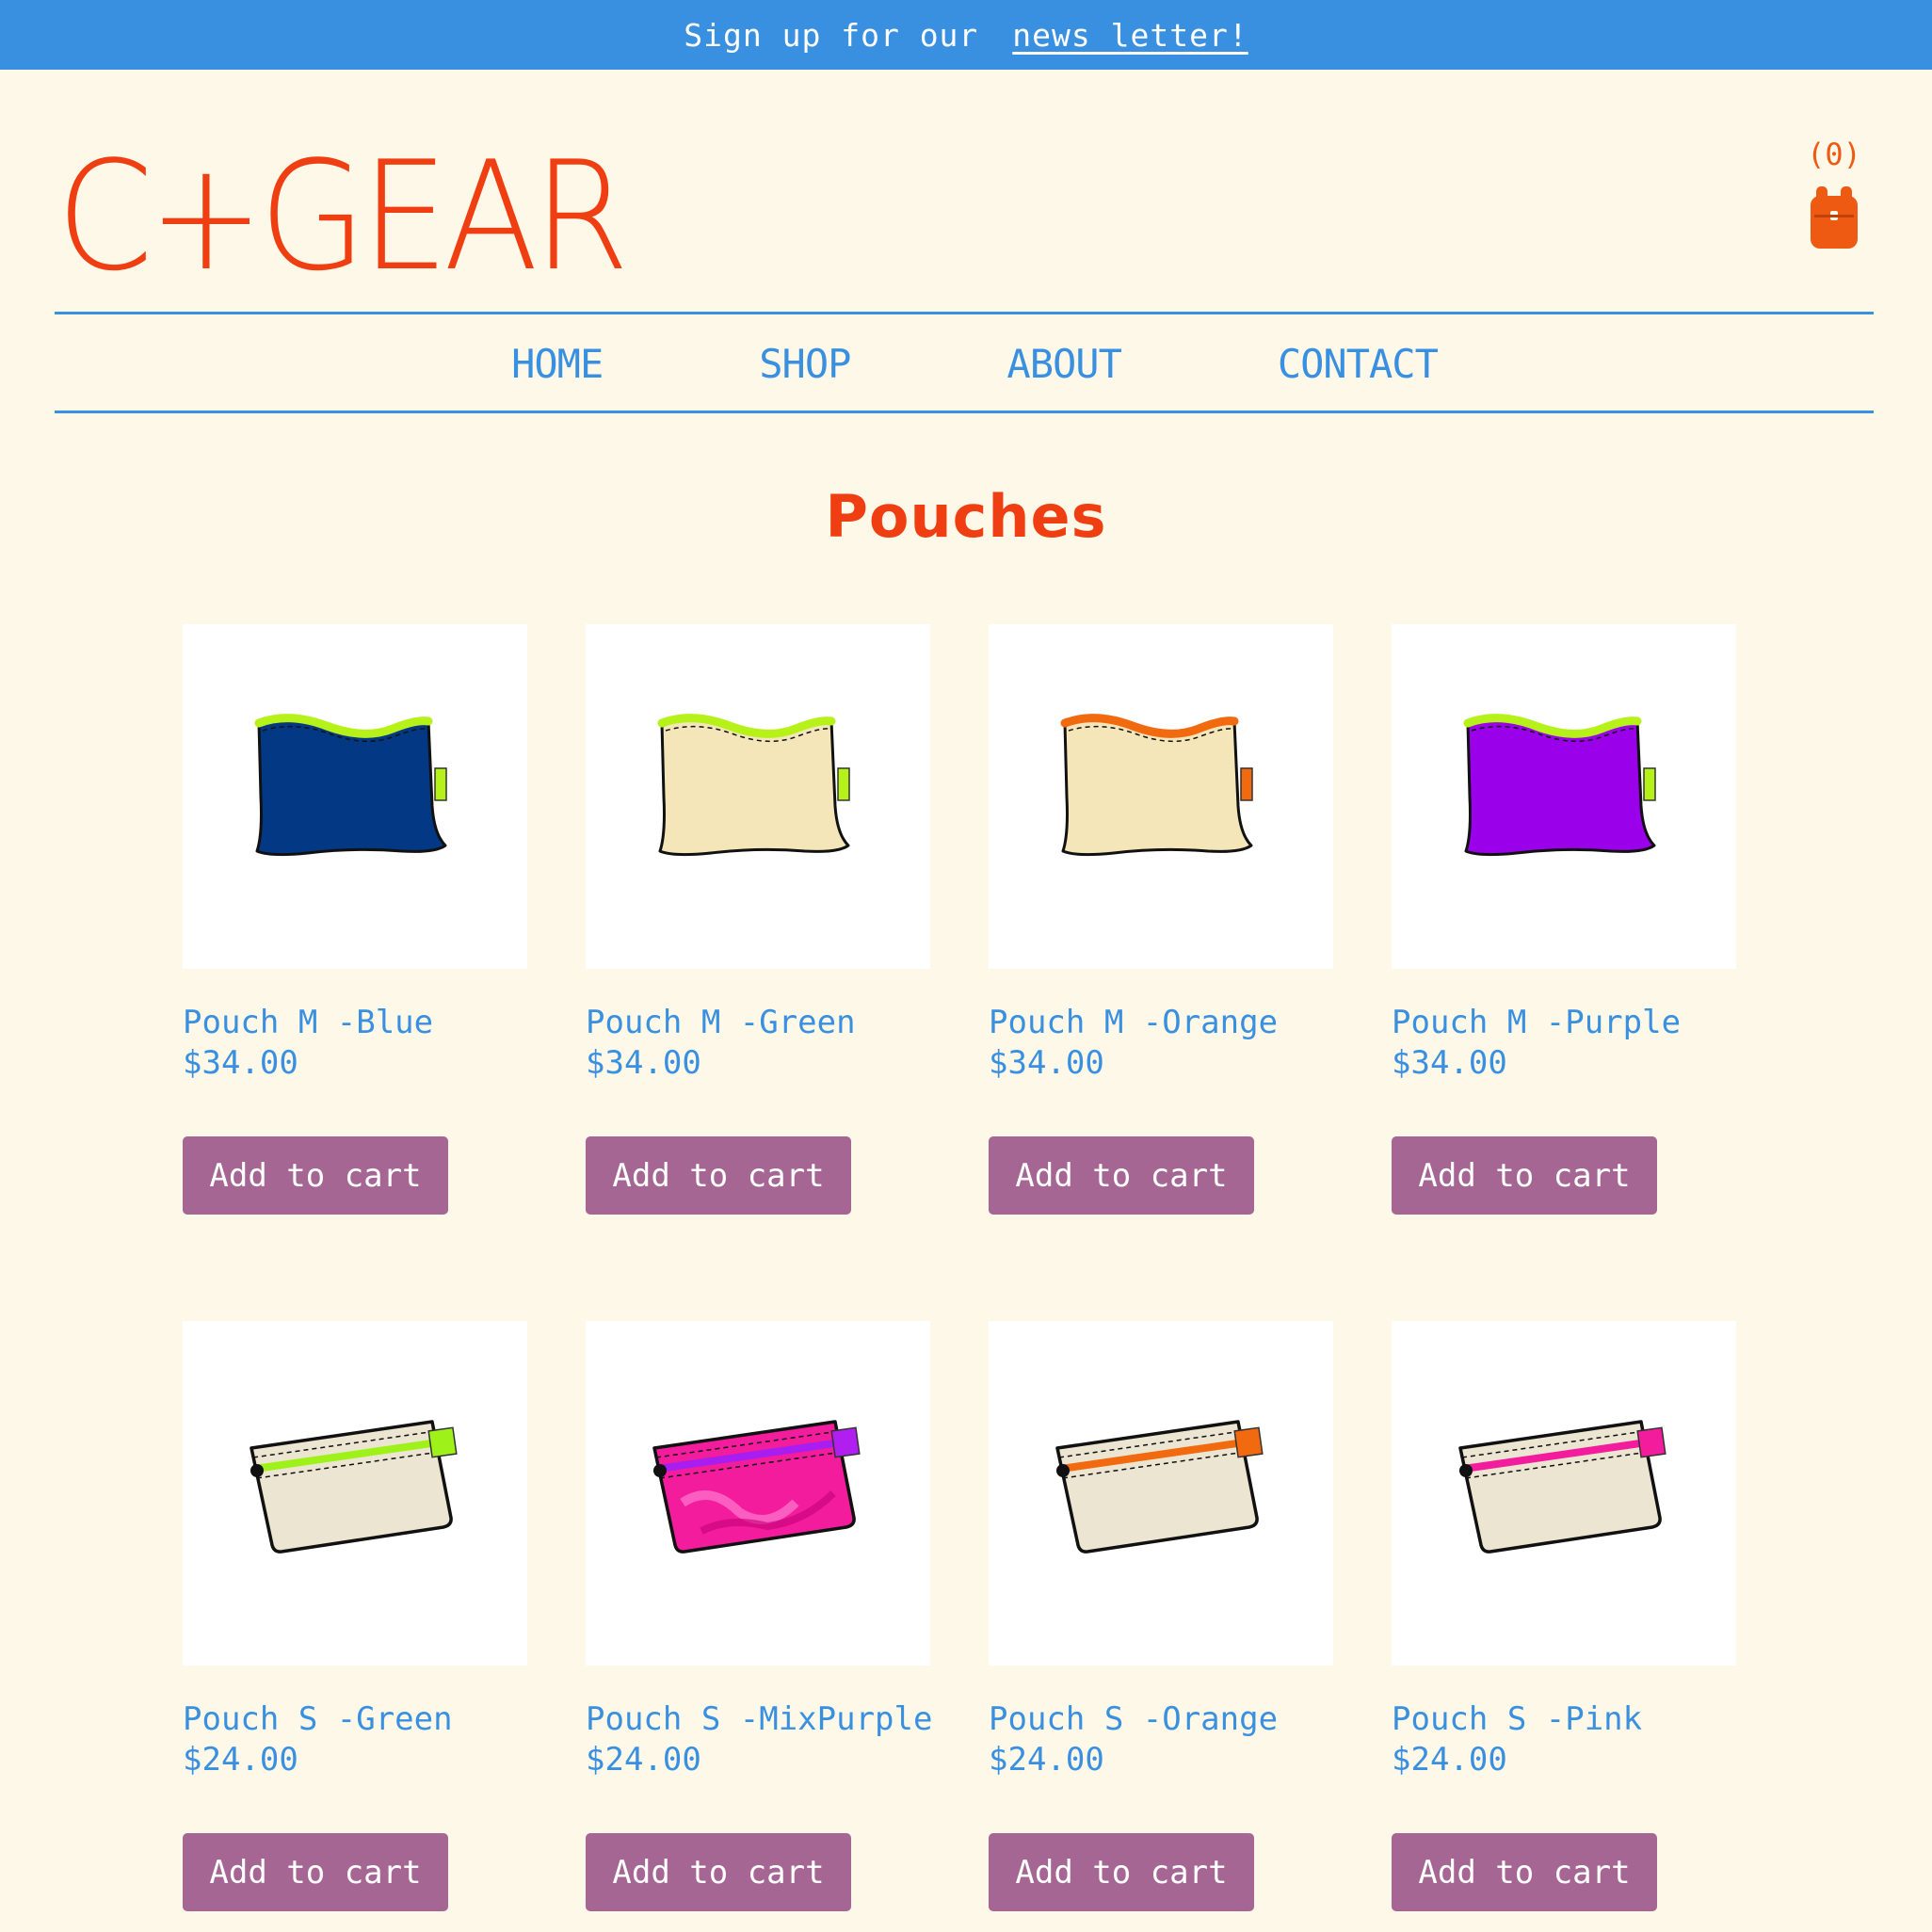  What do you see at coordinates (1130, 35) in the screenshot?
I see `newsletter-link: news letter!` at bounding box center [1130, 35].